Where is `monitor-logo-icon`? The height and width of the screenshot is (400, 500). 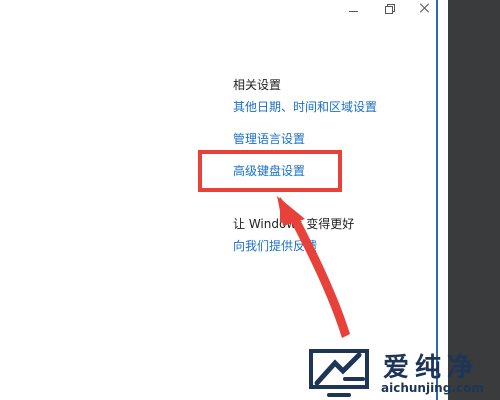 monitor-logo-icon is located at coordinates (339, 373).